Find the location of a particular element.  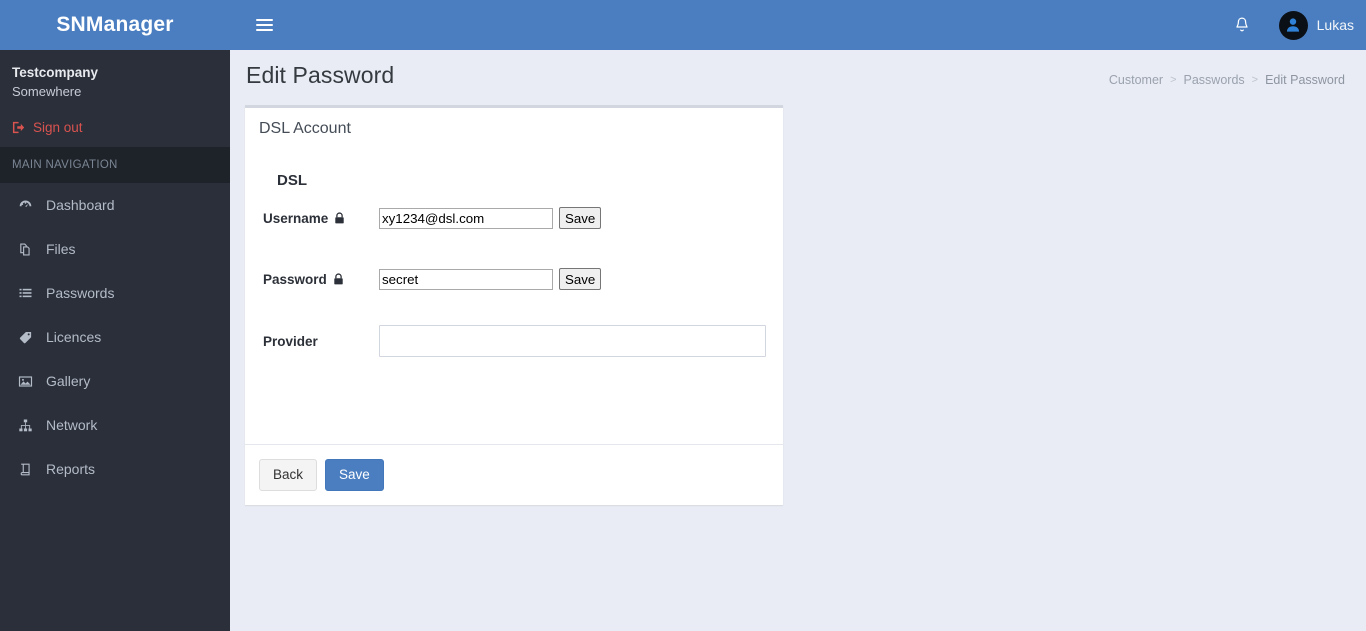

tag-icon is located at coordinates (25, 337).